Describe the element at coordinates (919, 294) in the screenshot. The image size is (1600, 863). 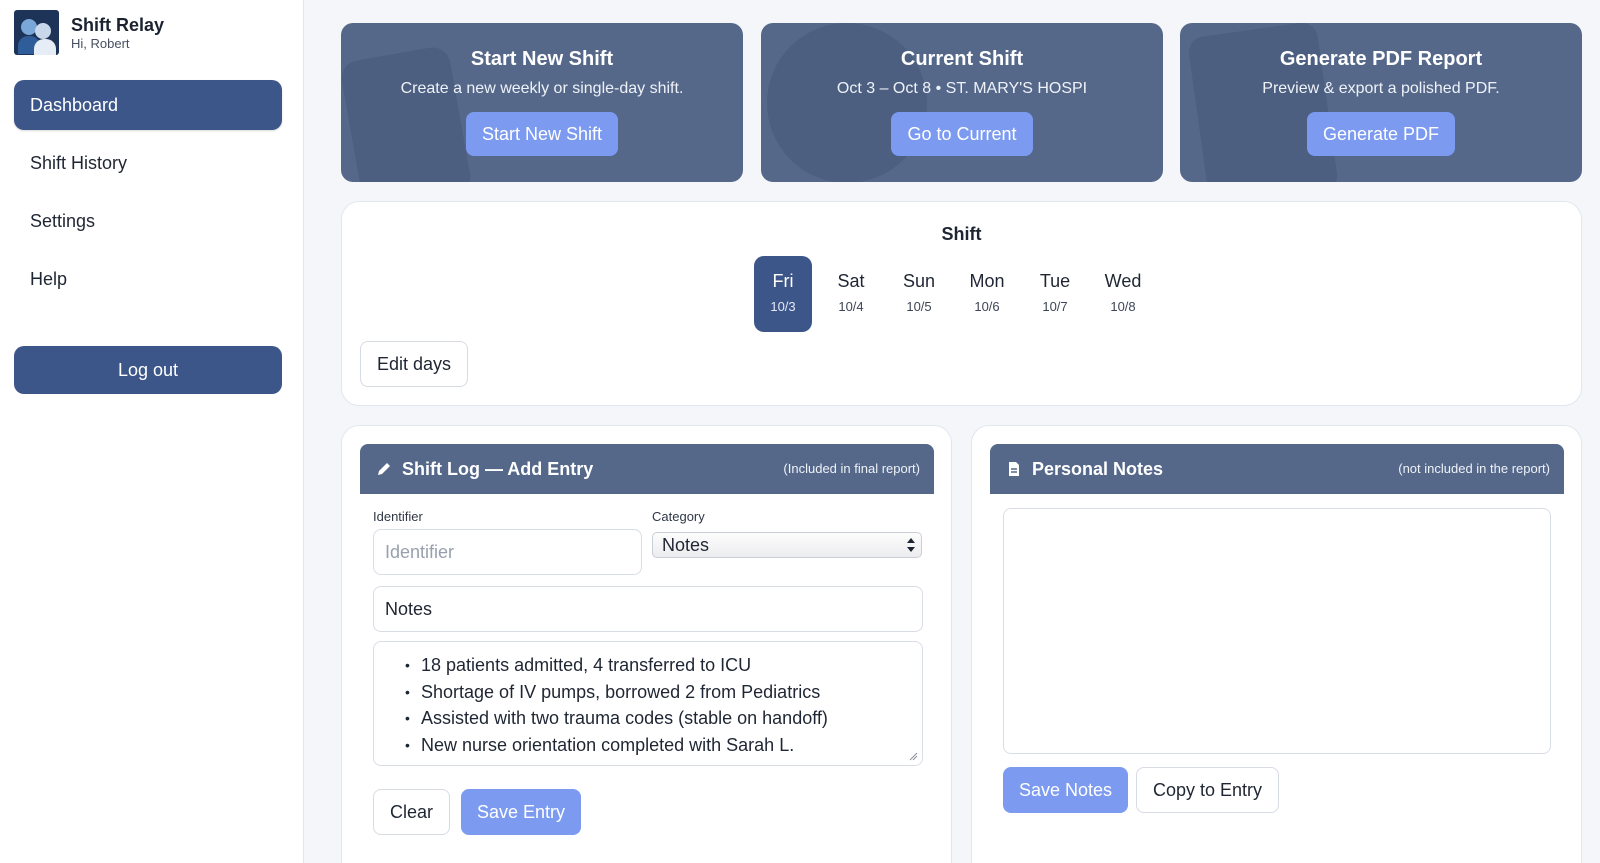
I see `day-tab-sun: Sun 10/5` at that location.